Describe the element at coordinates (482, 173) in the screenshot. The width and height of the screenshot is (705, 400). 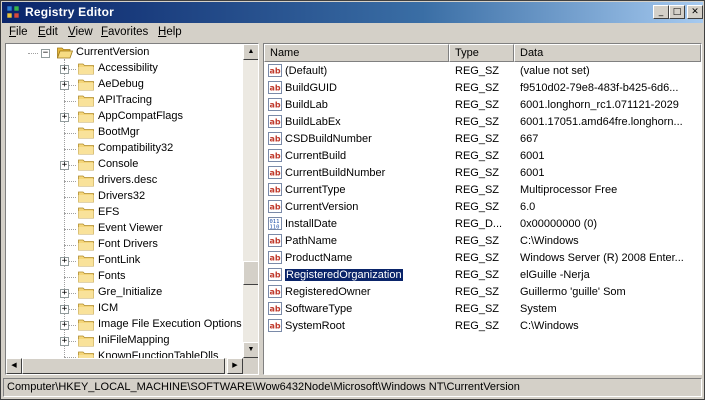
I see `value-row: ab CurrentBuildNumber REG_SZ 6001` at that location.